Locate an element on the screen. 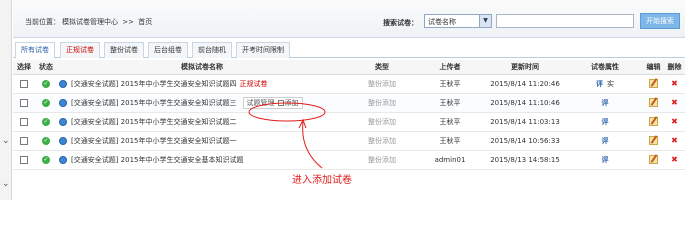  update-time: 2015/8/14 11:03:13 is located at coordinates (525, 122).